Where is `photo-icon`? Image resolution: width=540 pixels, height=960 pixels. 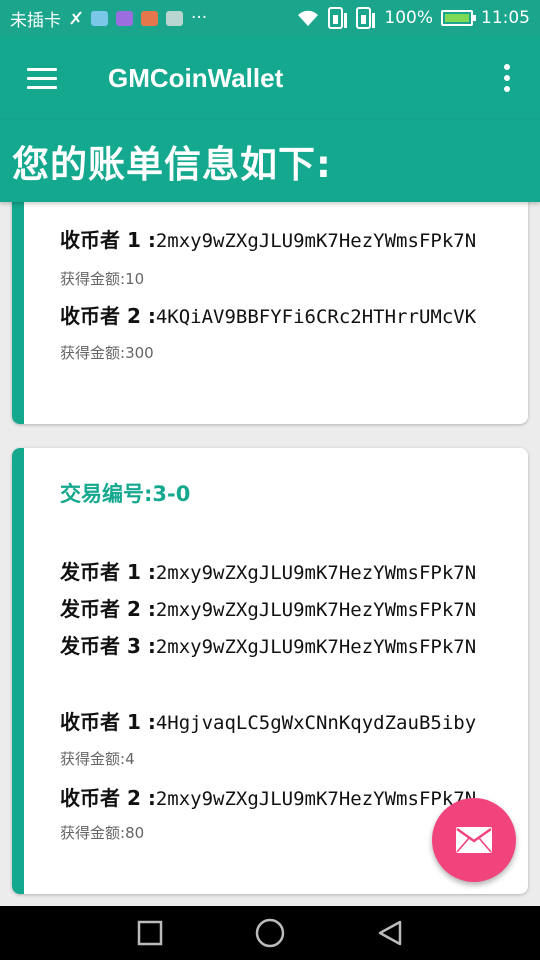 photo-icon is located at coordinates (124, 18).